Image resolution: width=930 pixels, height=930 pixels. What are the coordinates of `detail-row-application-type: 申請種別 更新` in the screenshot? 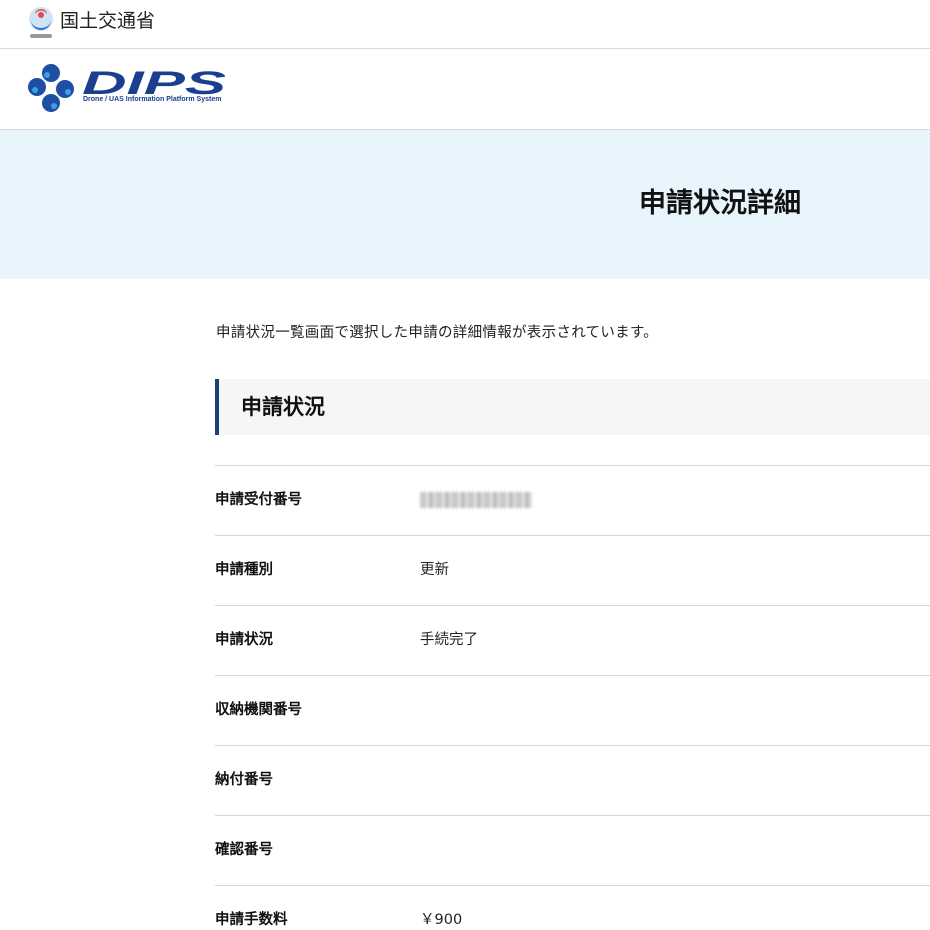 It's located at (572, 570).